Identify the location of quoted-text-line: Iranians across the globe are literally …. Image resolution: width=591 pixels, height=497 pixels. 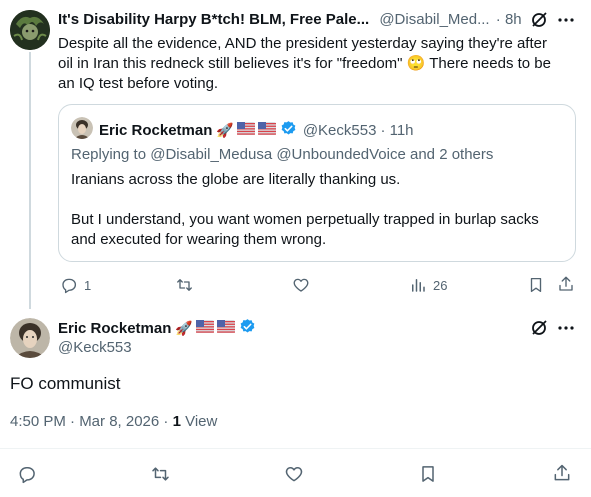
(236, 179).